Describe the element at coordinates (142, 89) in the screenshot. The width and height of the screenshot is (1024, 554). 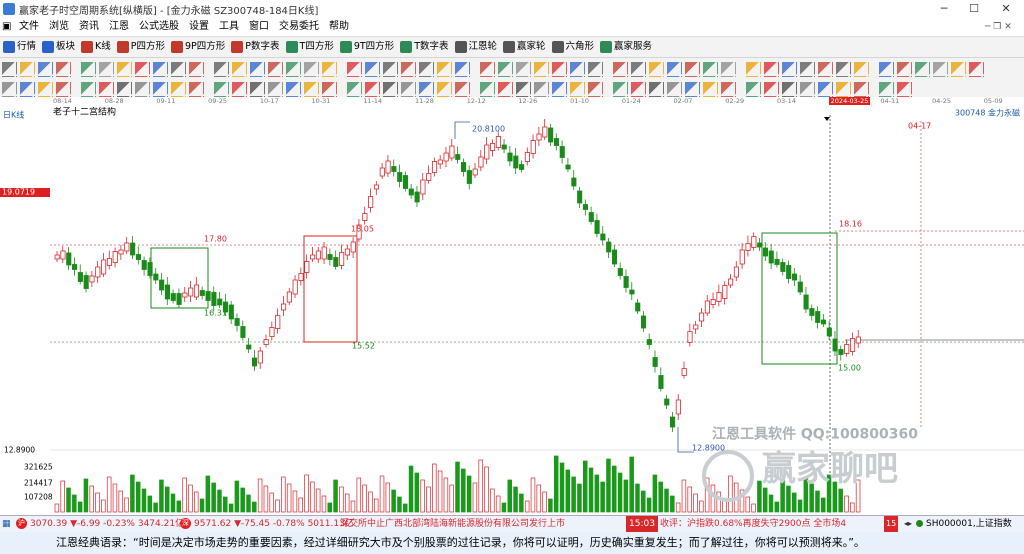
I see `analysis-tool-7-icon` at that location.